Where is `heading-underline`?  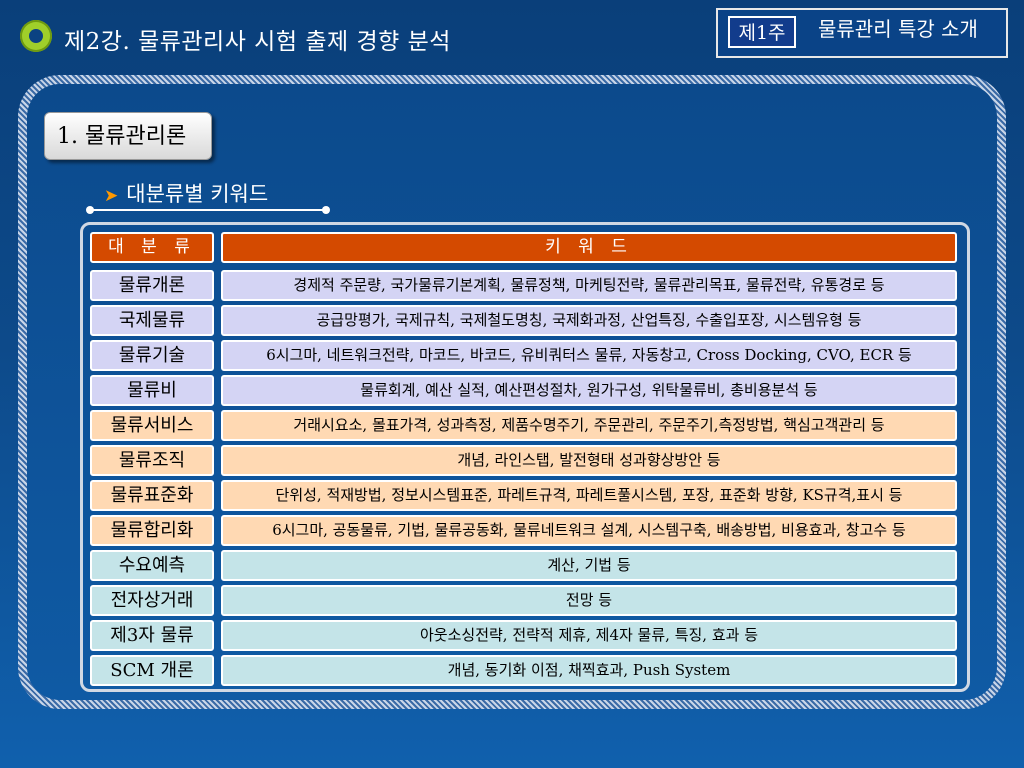
heading-underline is located at coordinates (208, 210).